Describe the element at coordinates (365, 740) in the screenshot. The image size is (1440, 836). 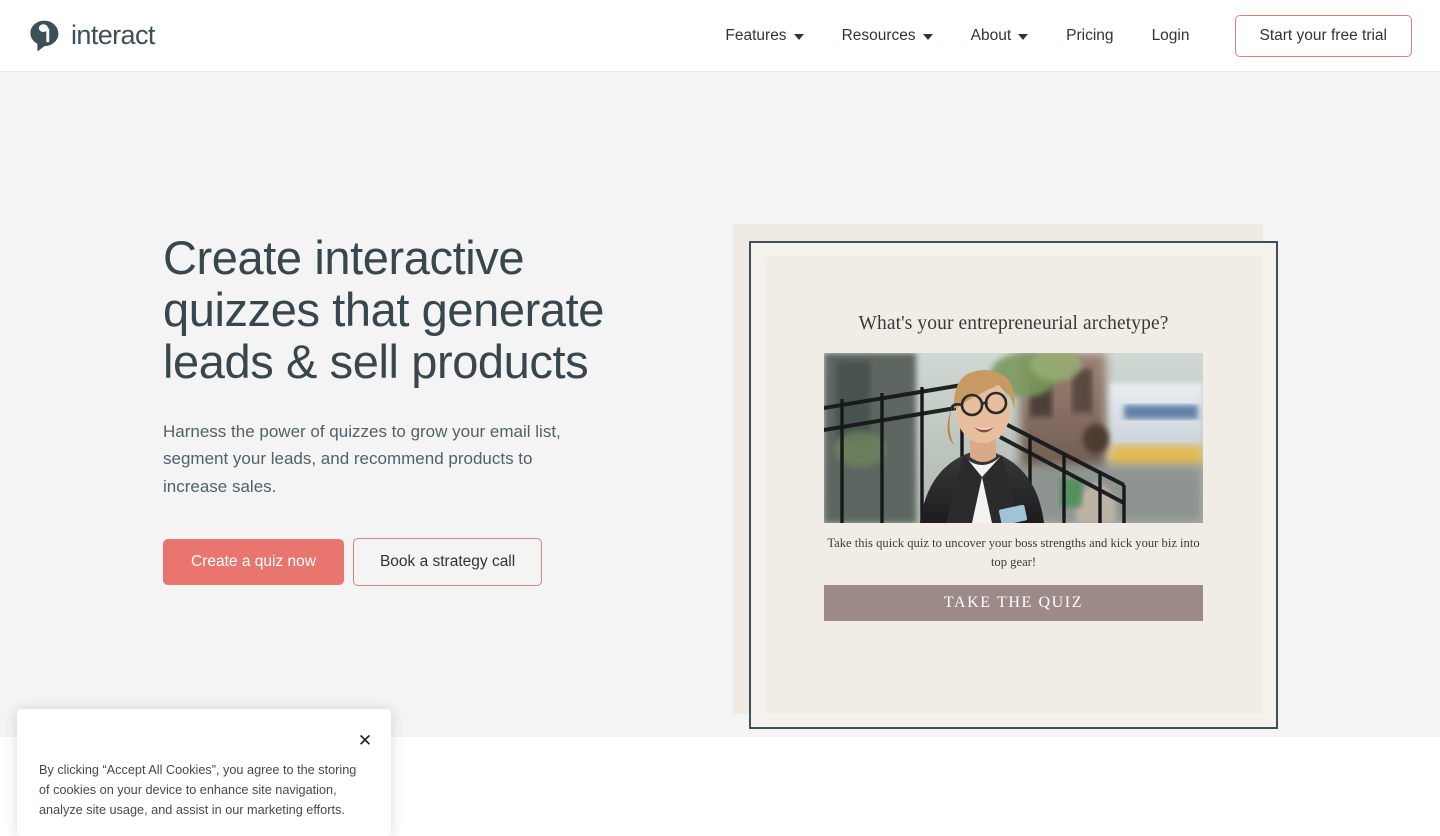
I see `close-icon: ✕` at that location.